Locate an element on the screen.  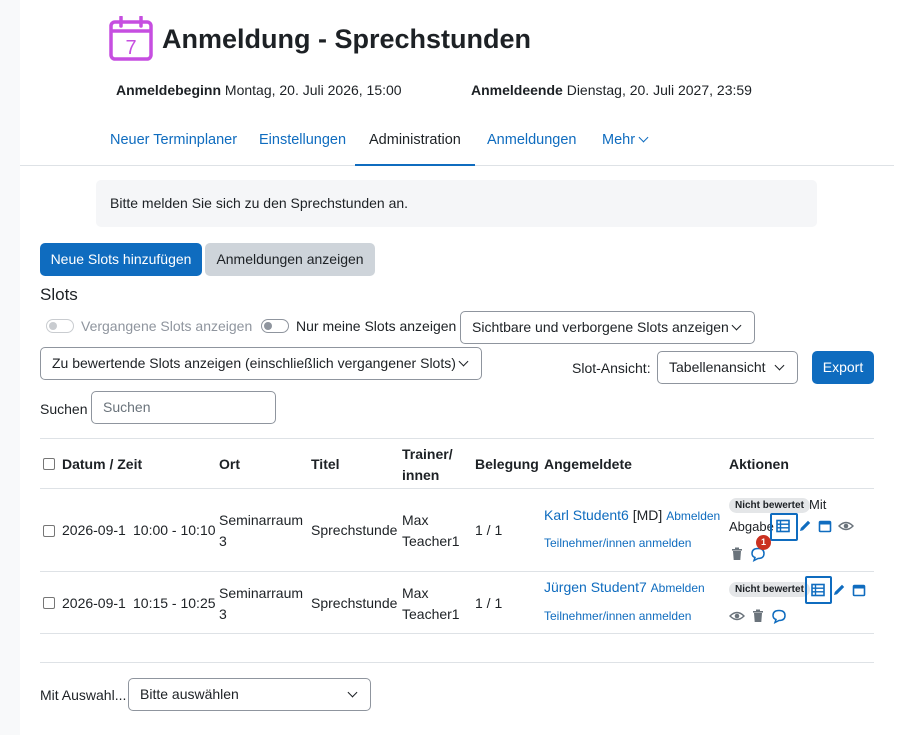
toggle-my-slots: Nur meine Slots anzeigen is located at coordinates (358, 326).